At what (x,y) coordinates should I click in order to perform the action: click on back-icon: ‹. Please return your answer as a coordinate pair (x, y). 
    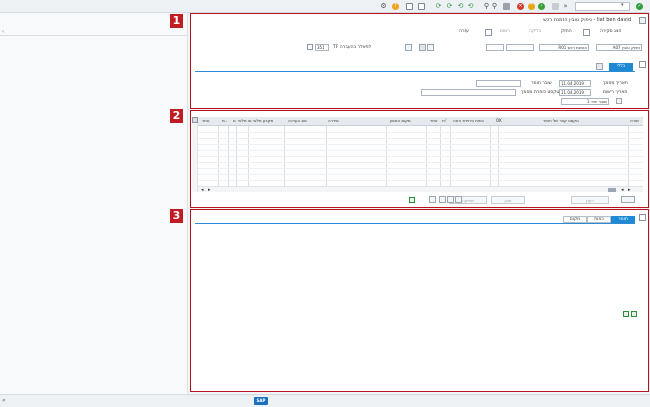
    Looking at the image, I should click on (541, 6).